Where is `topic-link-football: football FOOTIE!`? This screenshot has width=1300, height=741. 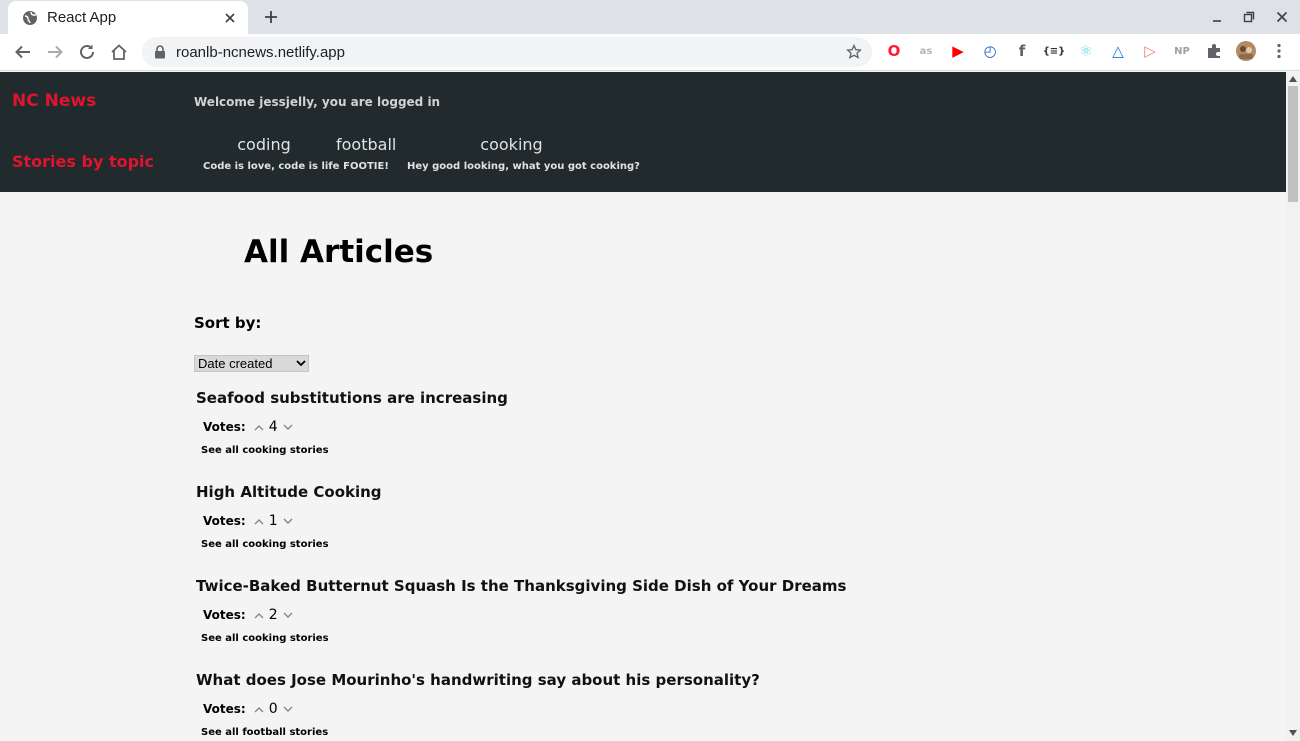
topic-link-football: football FOOTIE! is located at coordinates (366, 153).